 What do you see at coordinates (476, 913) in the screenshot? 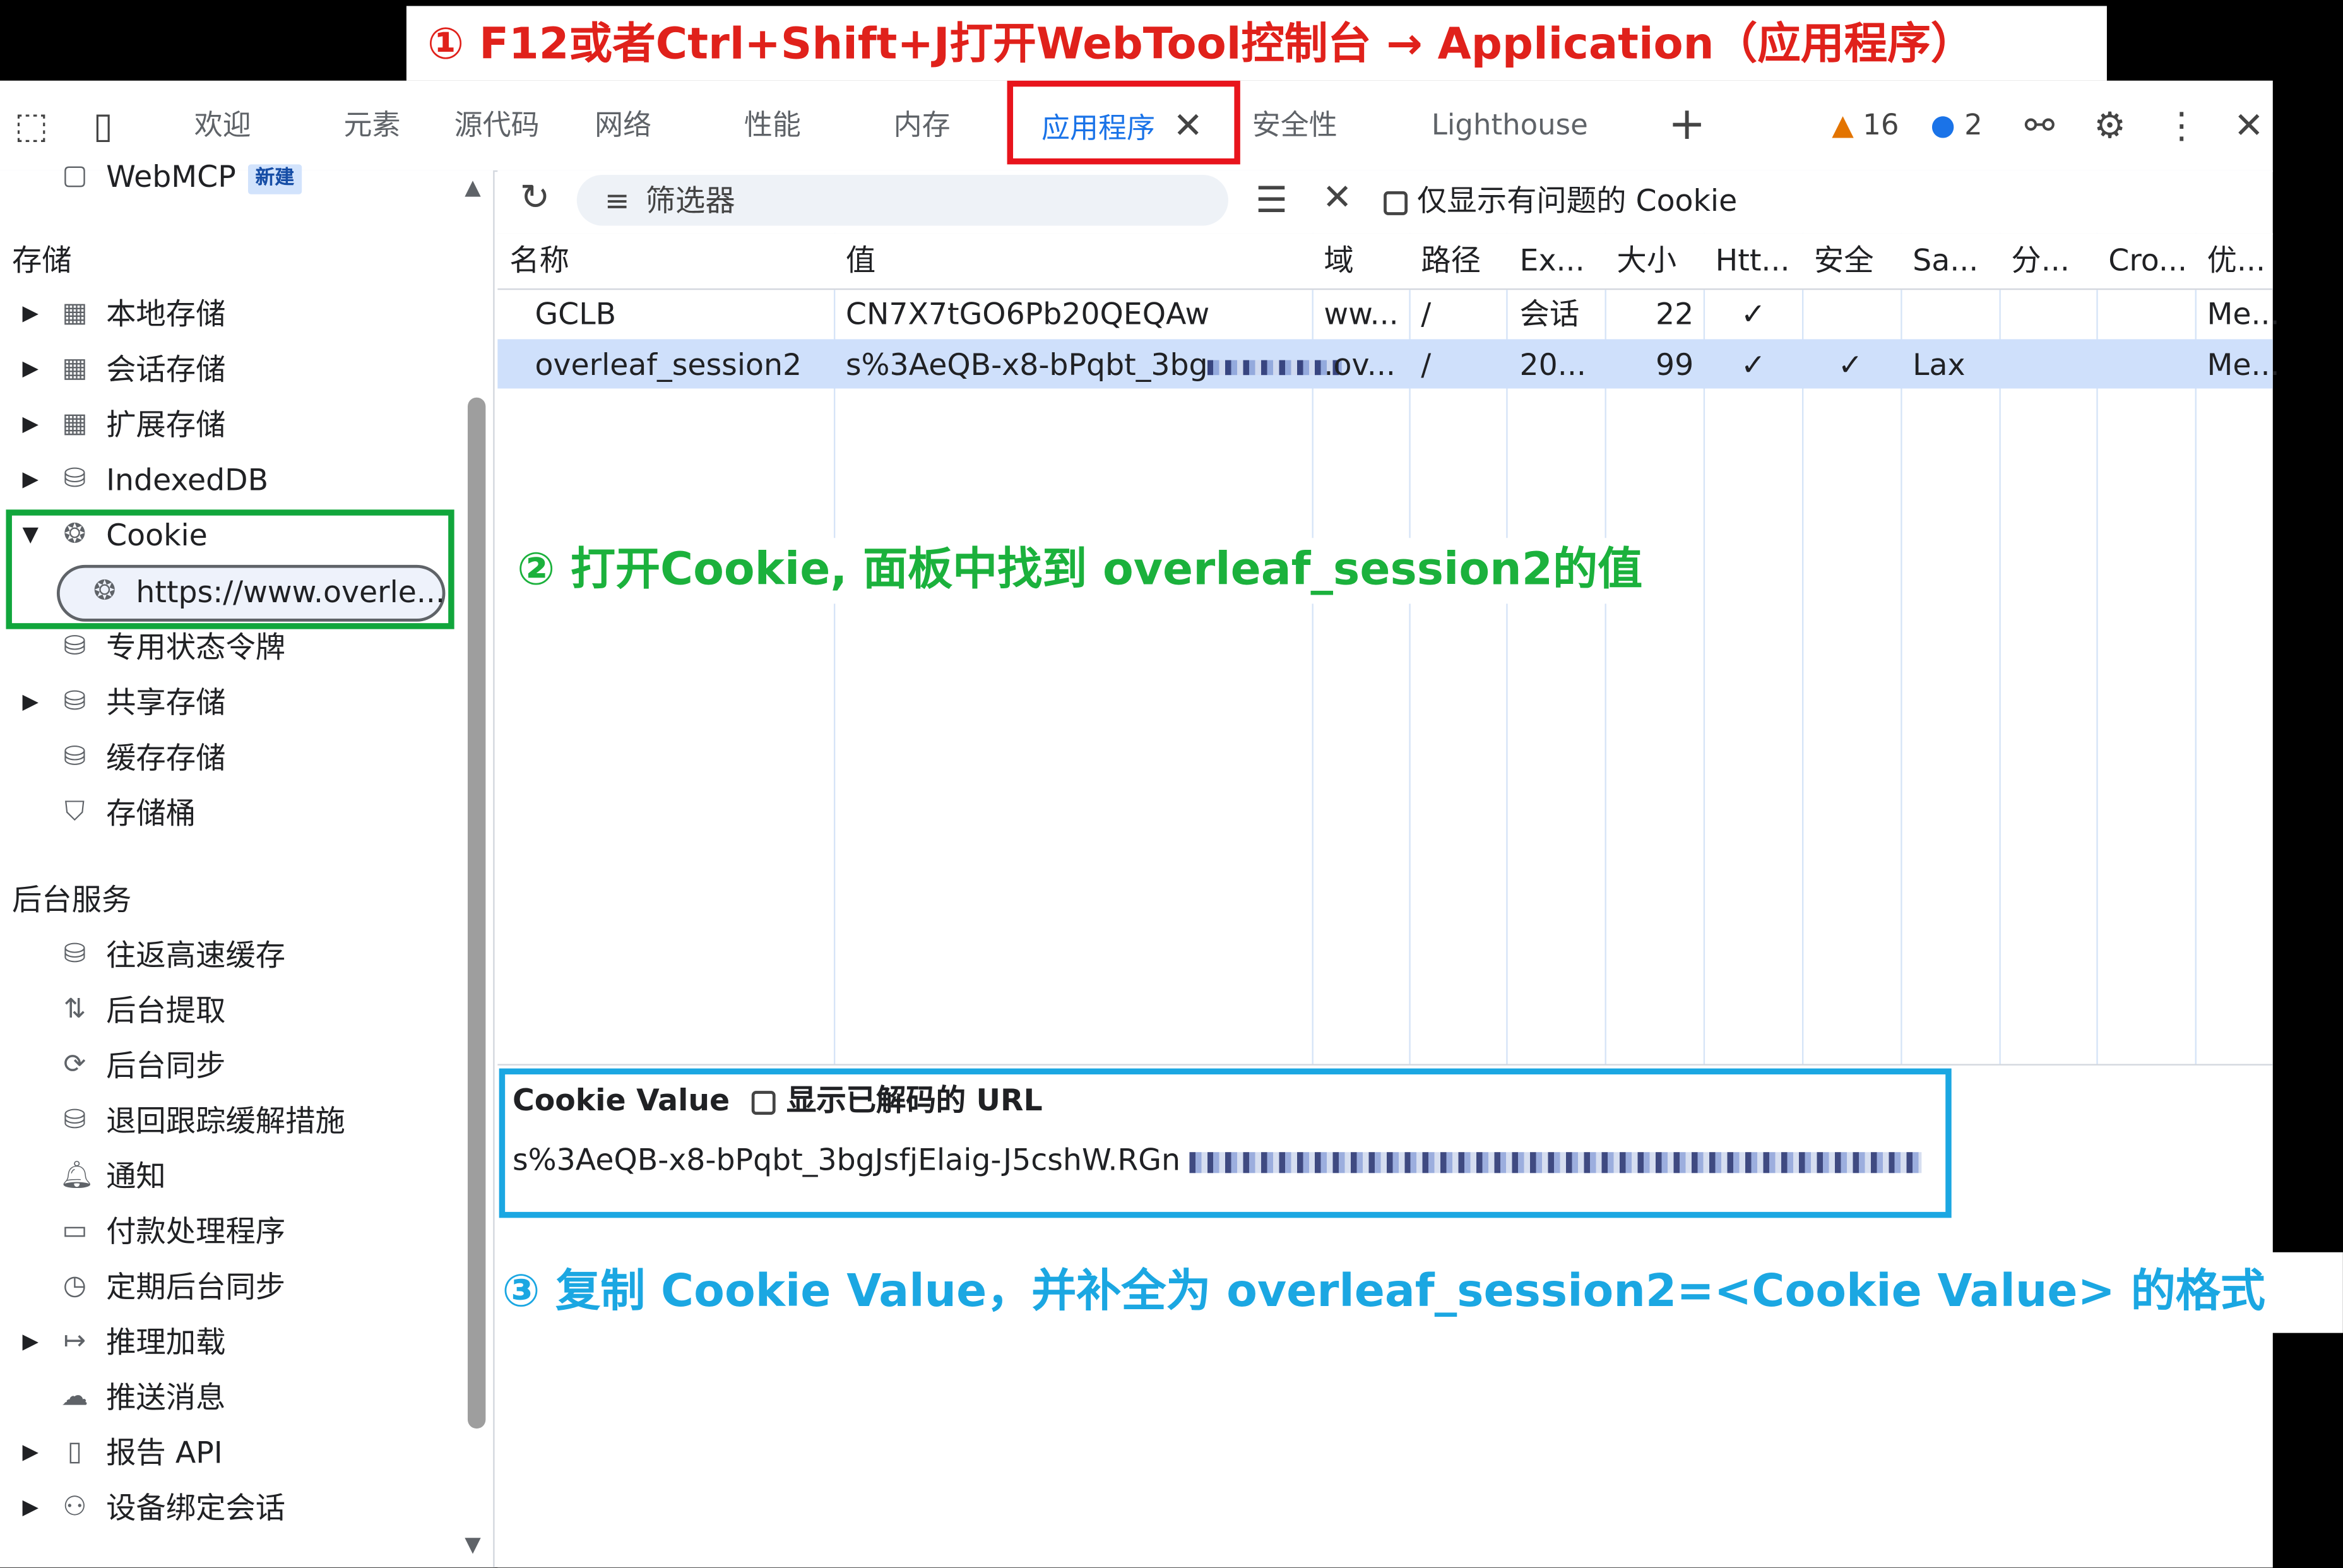
I see `sidebar-scrollbar` at bounding box center [476, 913].